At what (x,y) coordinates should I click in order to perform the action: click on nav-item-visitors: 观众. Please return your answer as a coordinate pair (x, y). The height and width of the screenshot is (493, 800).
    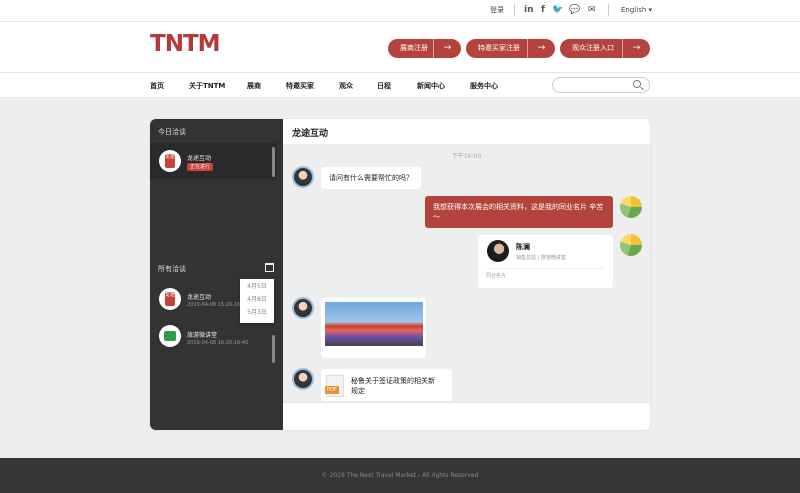
    Looking at the image, I should click on (346, 86).